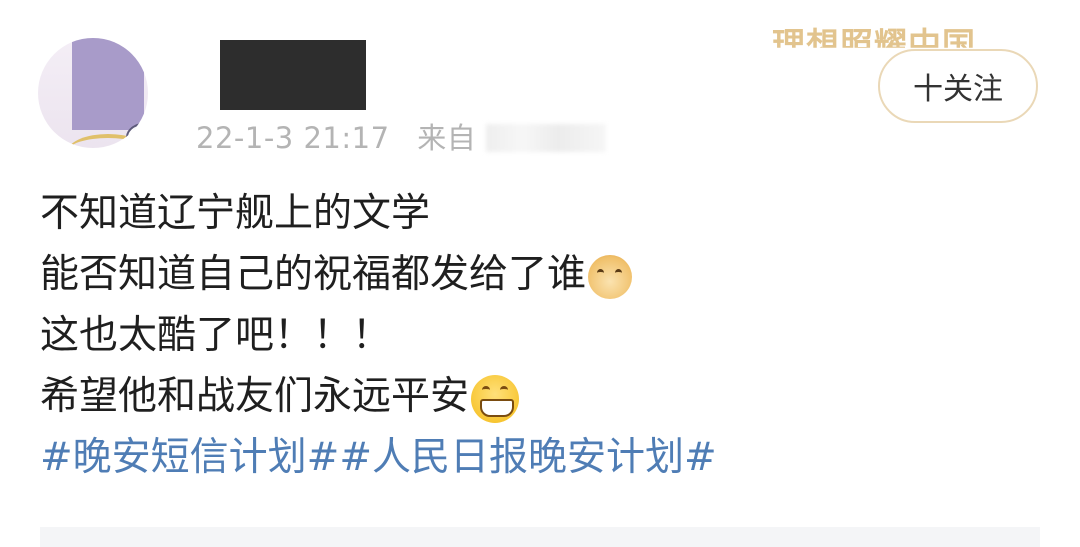 The width and height of the screenshot is (1080, 547). What do you see at coordinates (495, 398) in the screenshot?
I see `grinning-emoji-icon` at bounding box center [495, 398].